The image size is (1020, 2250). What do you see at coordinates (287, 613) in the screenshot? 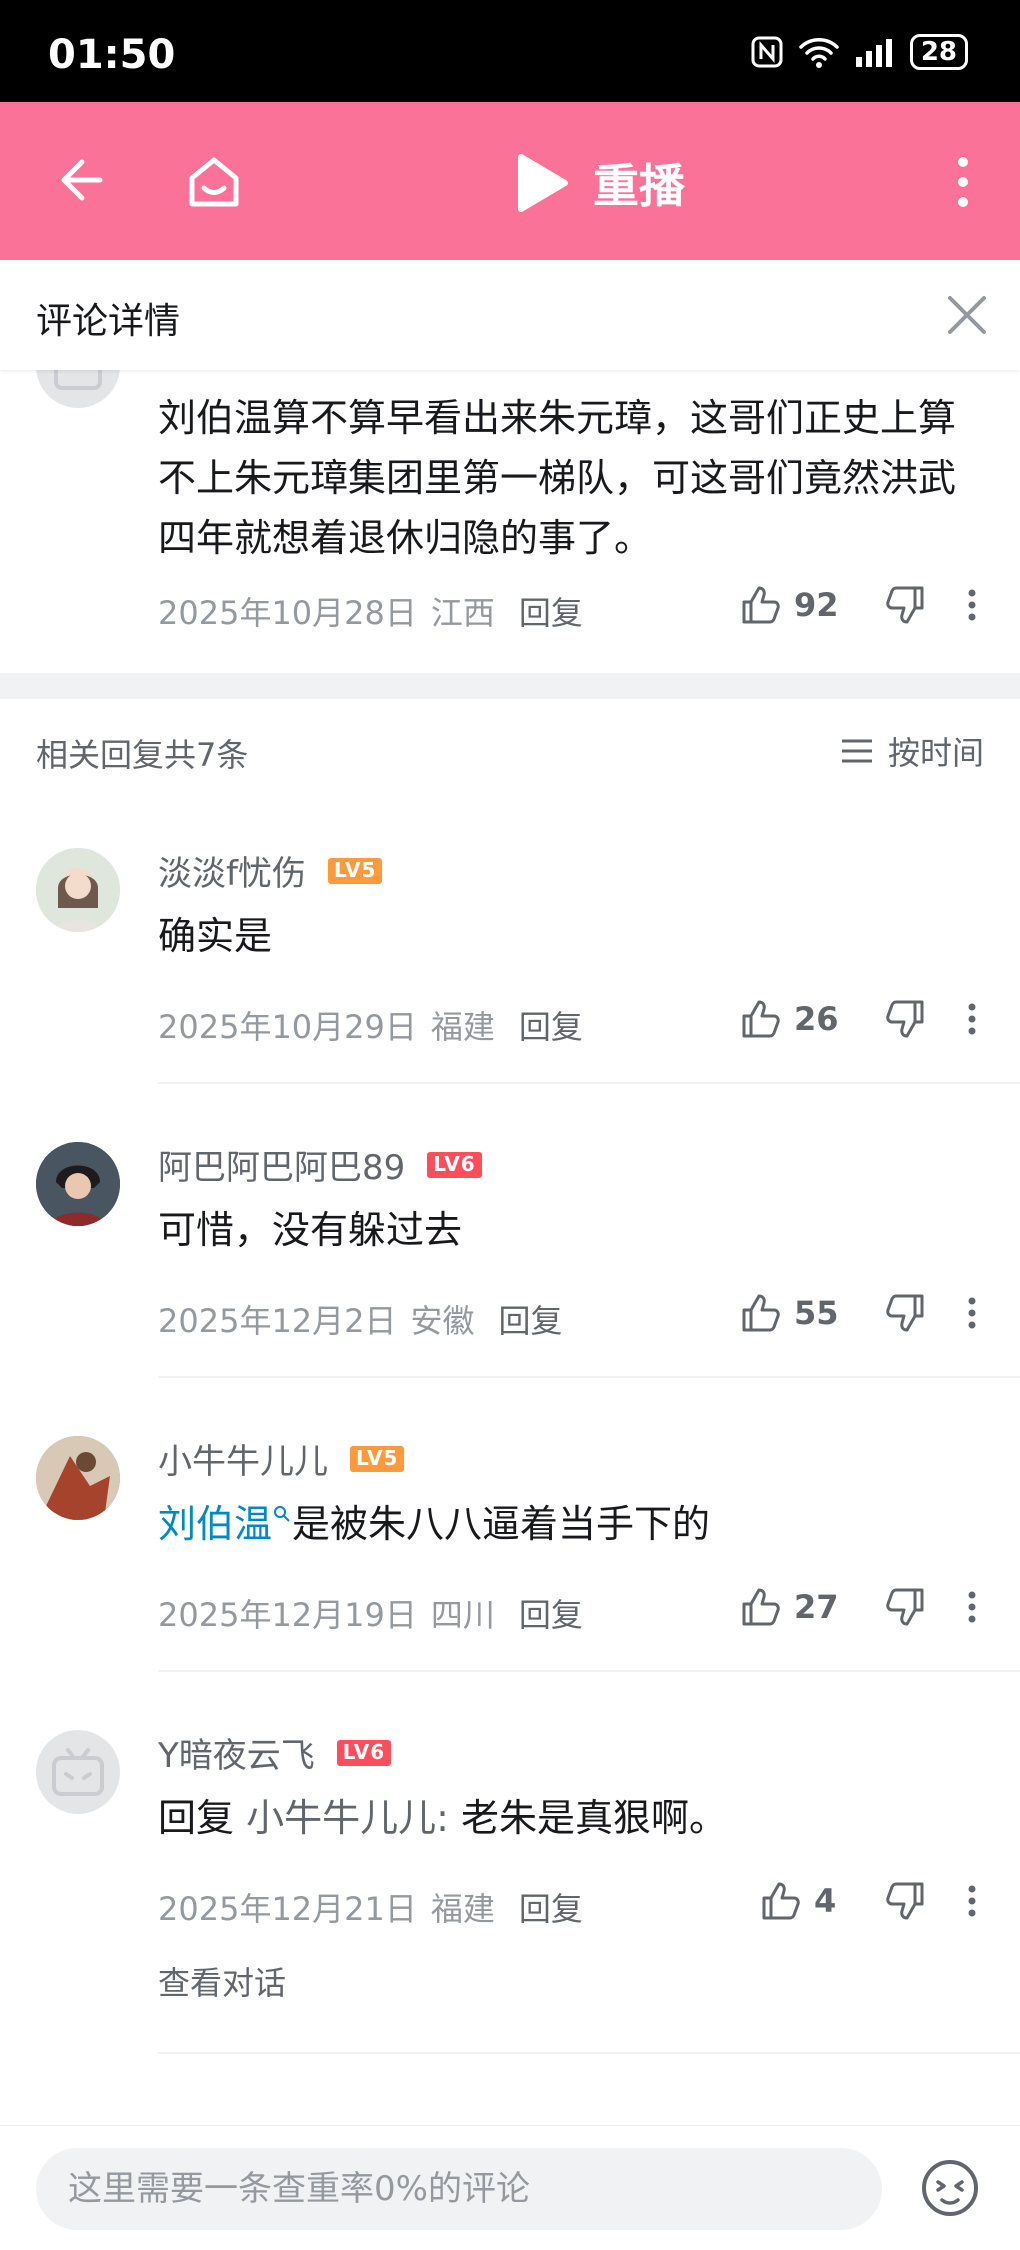
I see `comment-date: 2025年10月28日` at bounding box center [287, 613].